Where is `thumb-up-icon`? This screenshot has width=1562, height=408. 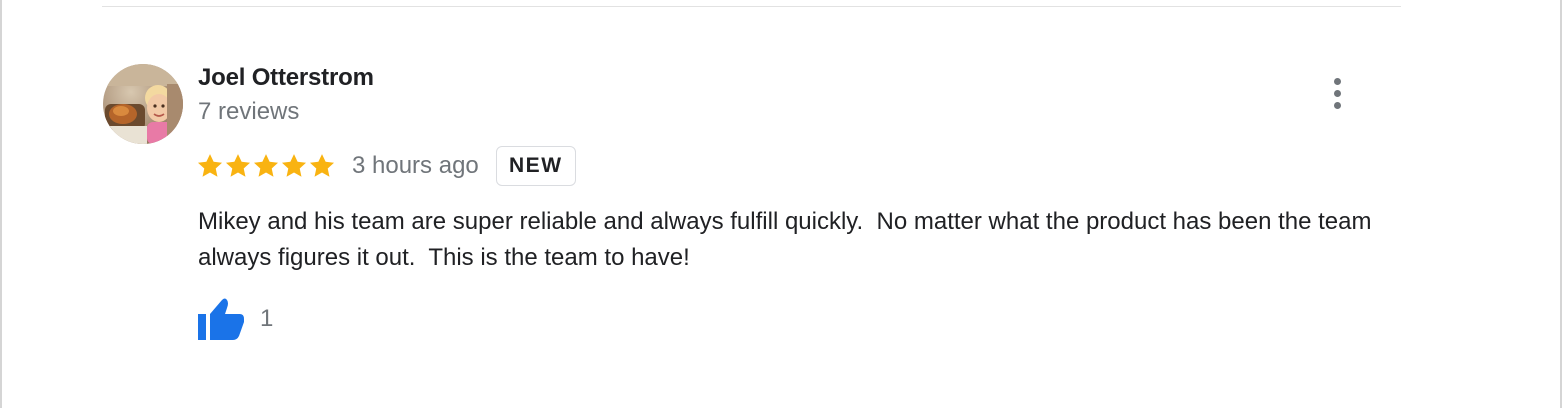 thumb-up-icon is located at coordinates (221, 319).